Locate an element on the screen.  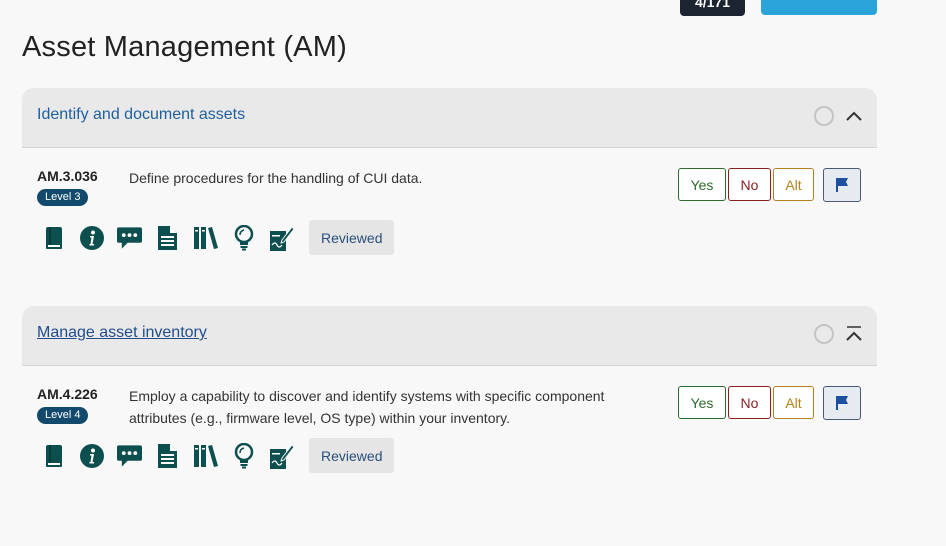
level-badge: Level 3 is located at coordinates (63, 197).